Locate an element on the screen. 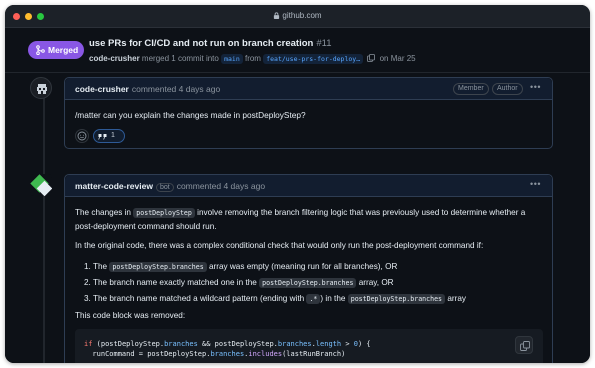 Image resolution: width=595 pixels, height=368 pixels. comment-paragraph: This code block was removed: is located at coordinates (130, 315).